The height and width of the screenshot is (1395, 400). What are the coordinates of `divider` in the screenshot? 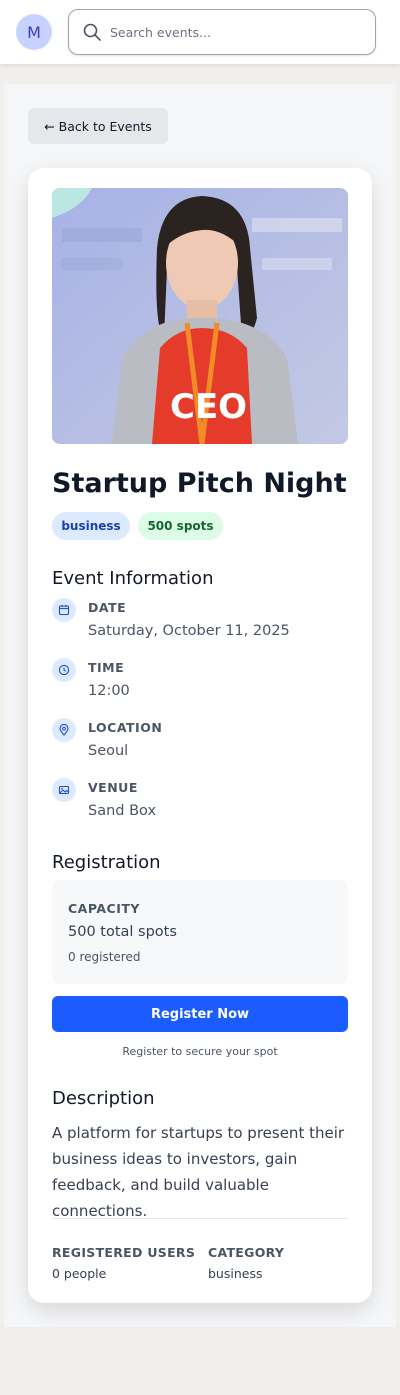 It's located at (200, 1218).